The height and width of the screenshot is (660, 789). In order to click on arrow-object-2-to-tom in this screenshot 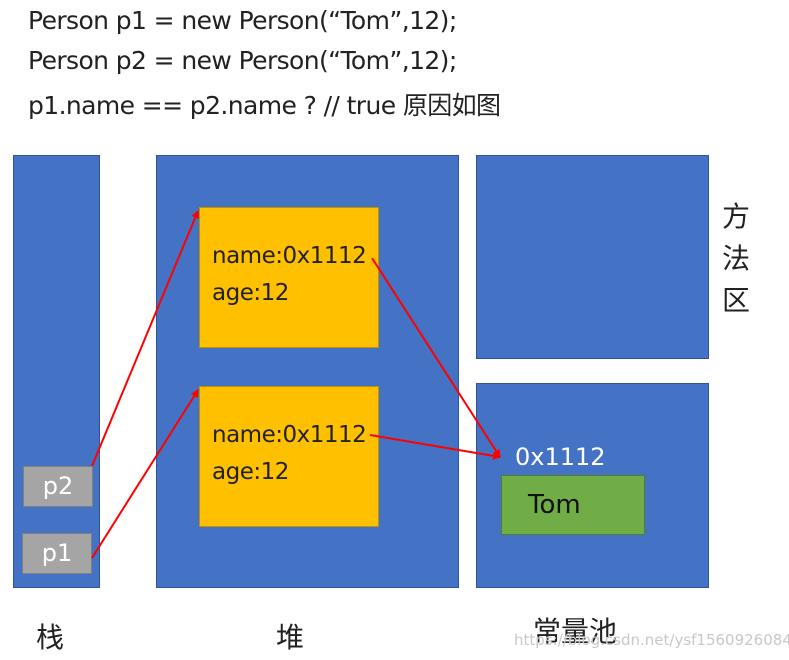, I will do `click(435, 447)`.